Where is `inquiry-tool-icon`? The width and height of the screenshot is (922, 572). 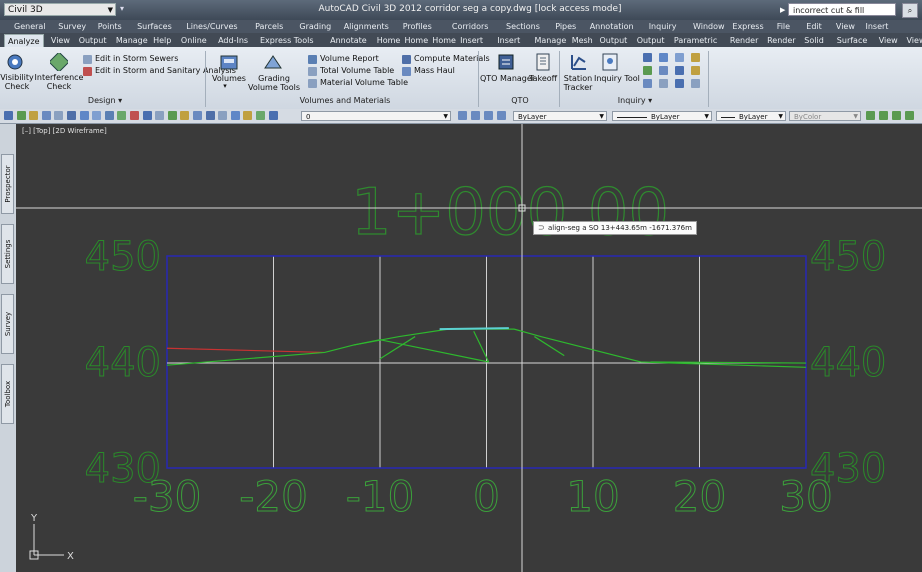 inquiry-tool-icon is located at coordinates (610, 62).